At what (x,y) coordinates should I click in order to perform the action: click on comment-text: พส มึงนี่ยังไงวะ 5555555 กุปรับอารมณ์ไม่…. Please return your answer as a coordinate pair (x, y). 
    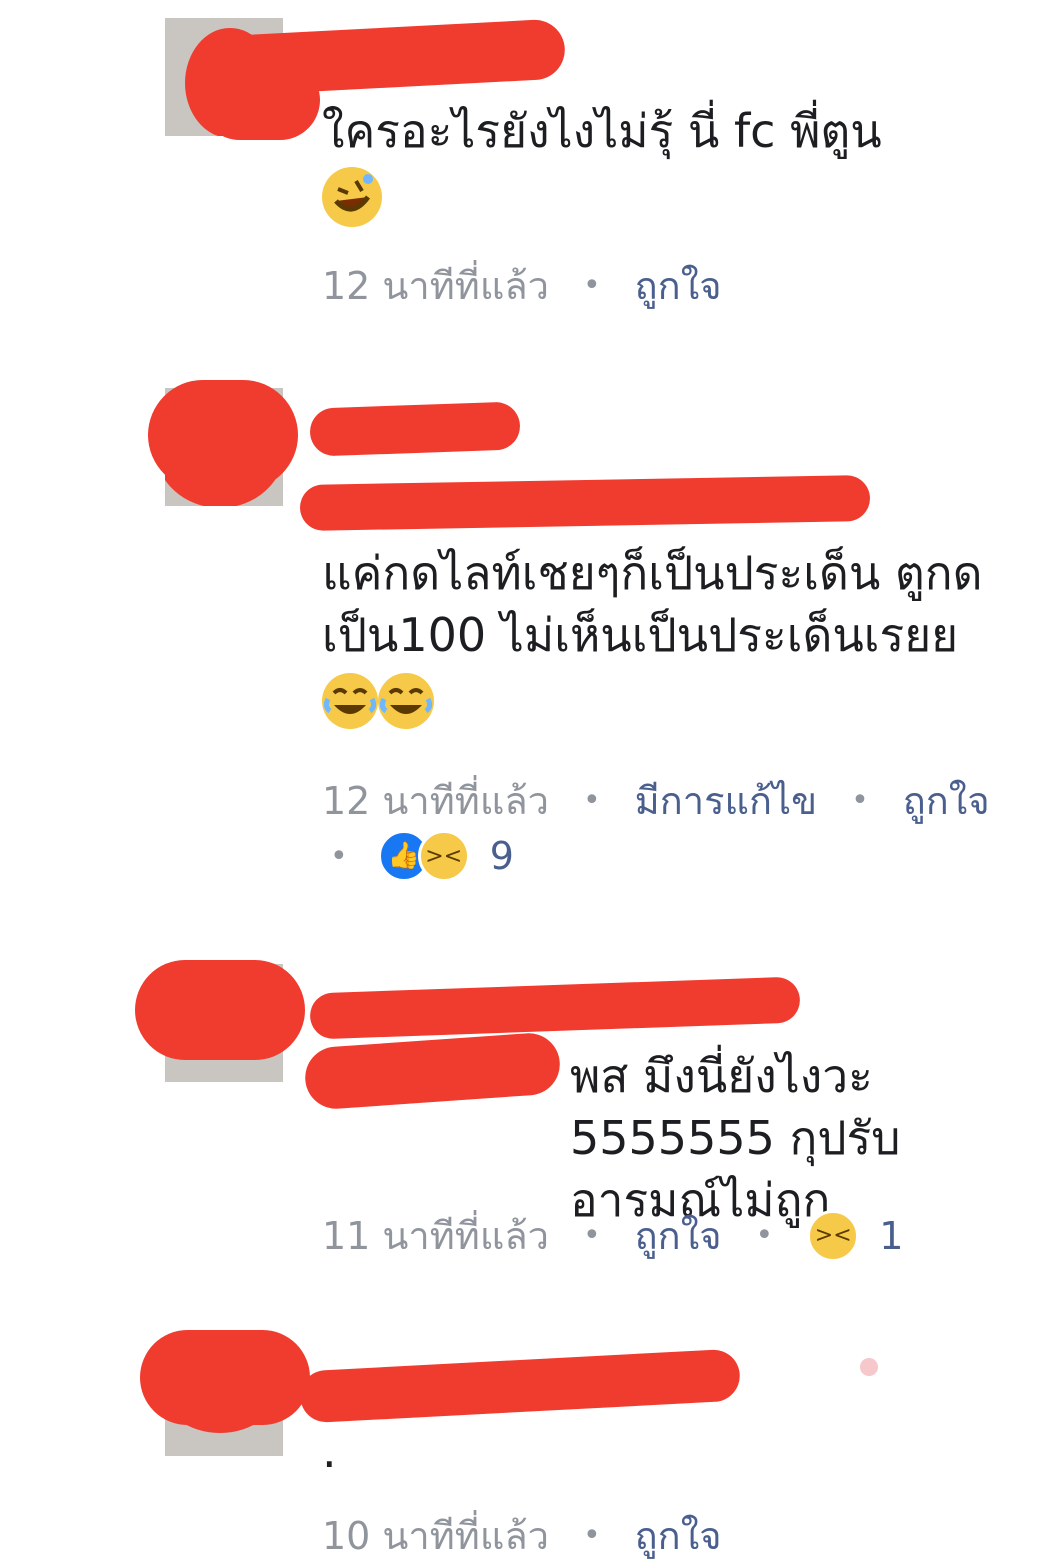
    Looking at the image, I should click on (800, 1138).